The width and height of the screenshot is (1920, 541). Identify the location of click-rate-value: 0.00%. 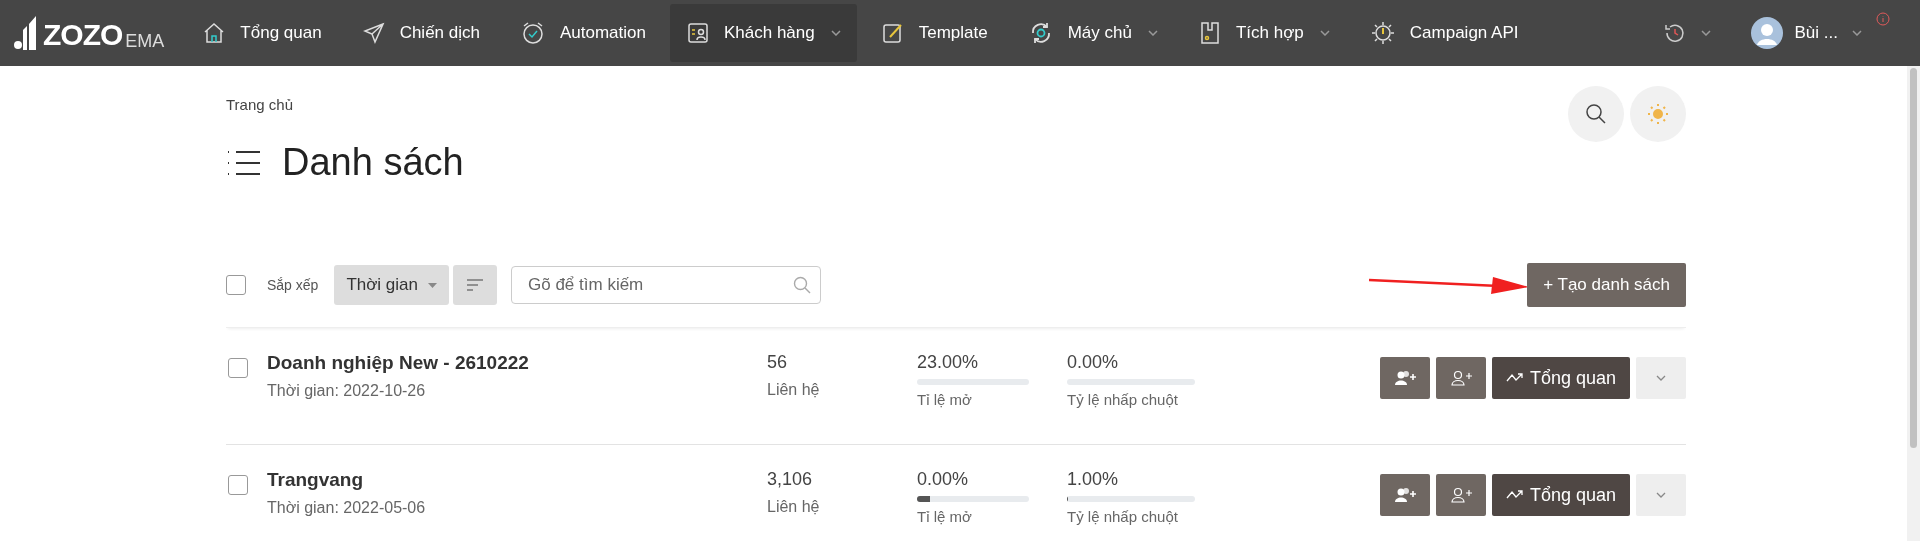
(1093, 362).